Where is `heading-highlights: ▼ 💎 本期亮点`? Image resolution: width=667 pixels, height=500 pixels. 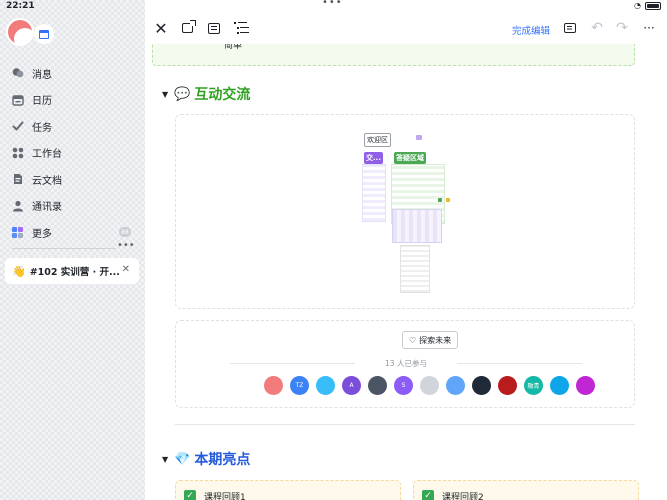
heading-highlights: ▼ 💎 本期亮点 is located at coordinates (398, 459).